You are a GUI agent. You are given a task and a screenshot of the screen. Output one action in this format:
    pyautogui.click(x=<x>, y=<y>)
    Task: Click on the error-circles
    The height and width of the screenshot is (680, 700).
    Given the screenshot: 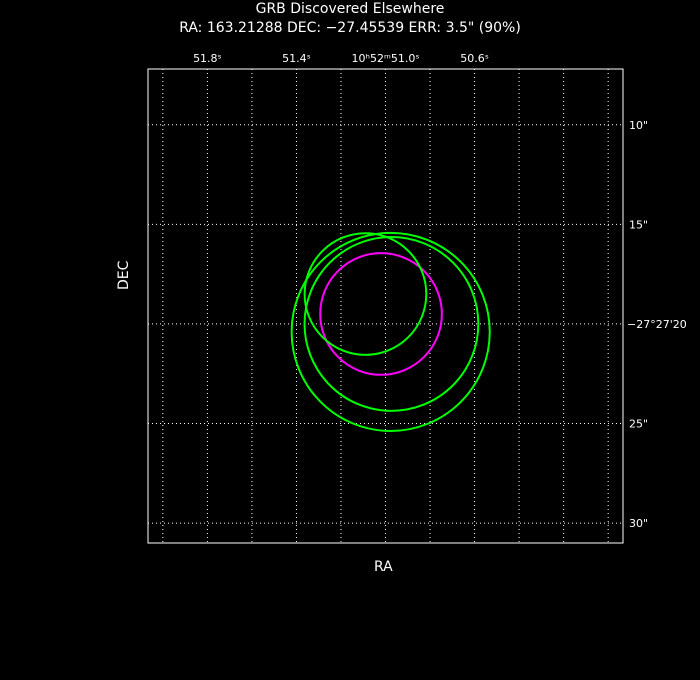 What is the action you would take?
    pyautogui.click(x=390, y=331)
    